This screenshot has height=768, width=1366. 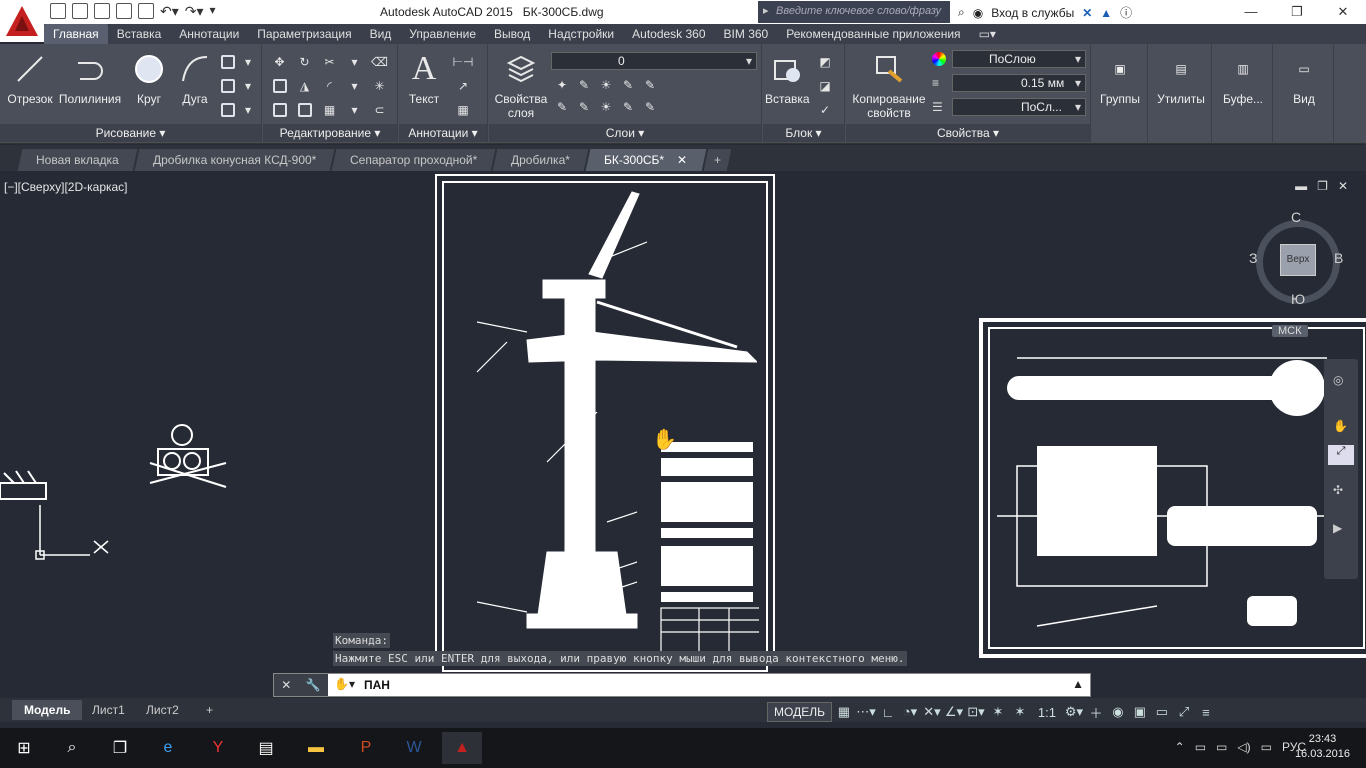 What do you see at coordinates (304, 34) in the screenshot?
I see `tab-parametric: Параметризация` at bounding box center [304, 34].